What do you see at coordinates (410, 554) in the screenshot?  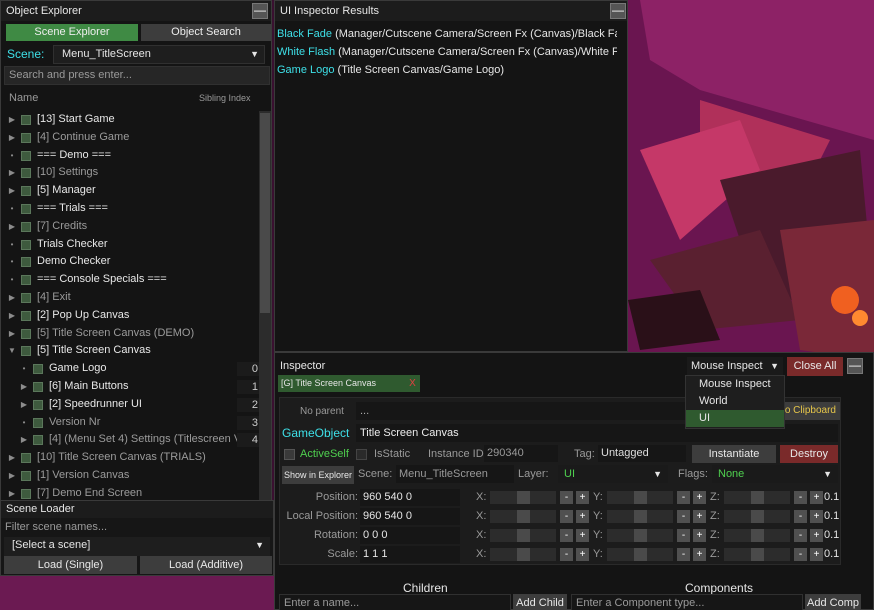 I see `transform-value-field: 1 1 1` at bounding box center [410, 554].